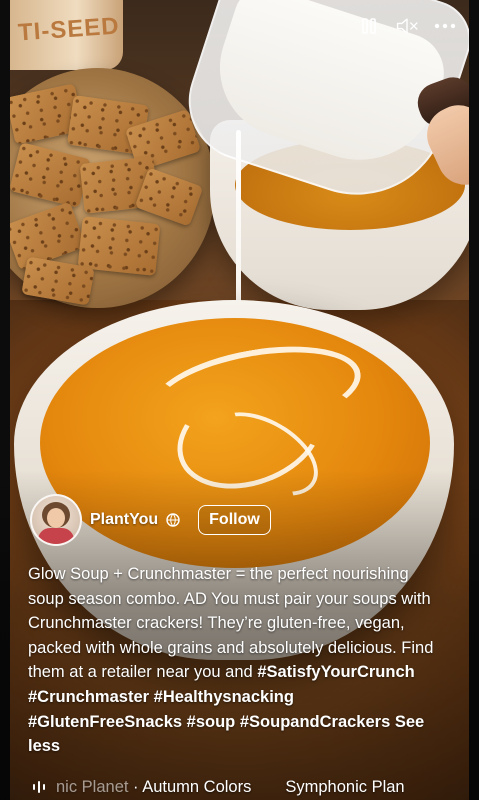 The image size is (479, 800). Describe the element at coordinates (124, 520) in the screenshot. I see `author-name: PlantYou` at that location.